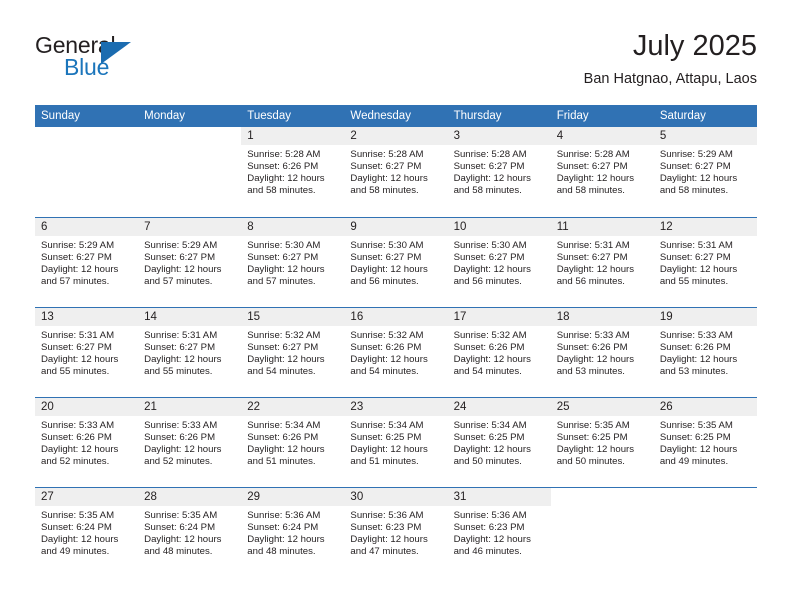  What do you see at coordinates (694, 371) in the screenshot?
I see `day-info-line: and 53 minutes.` at bounding box center [694, 371].